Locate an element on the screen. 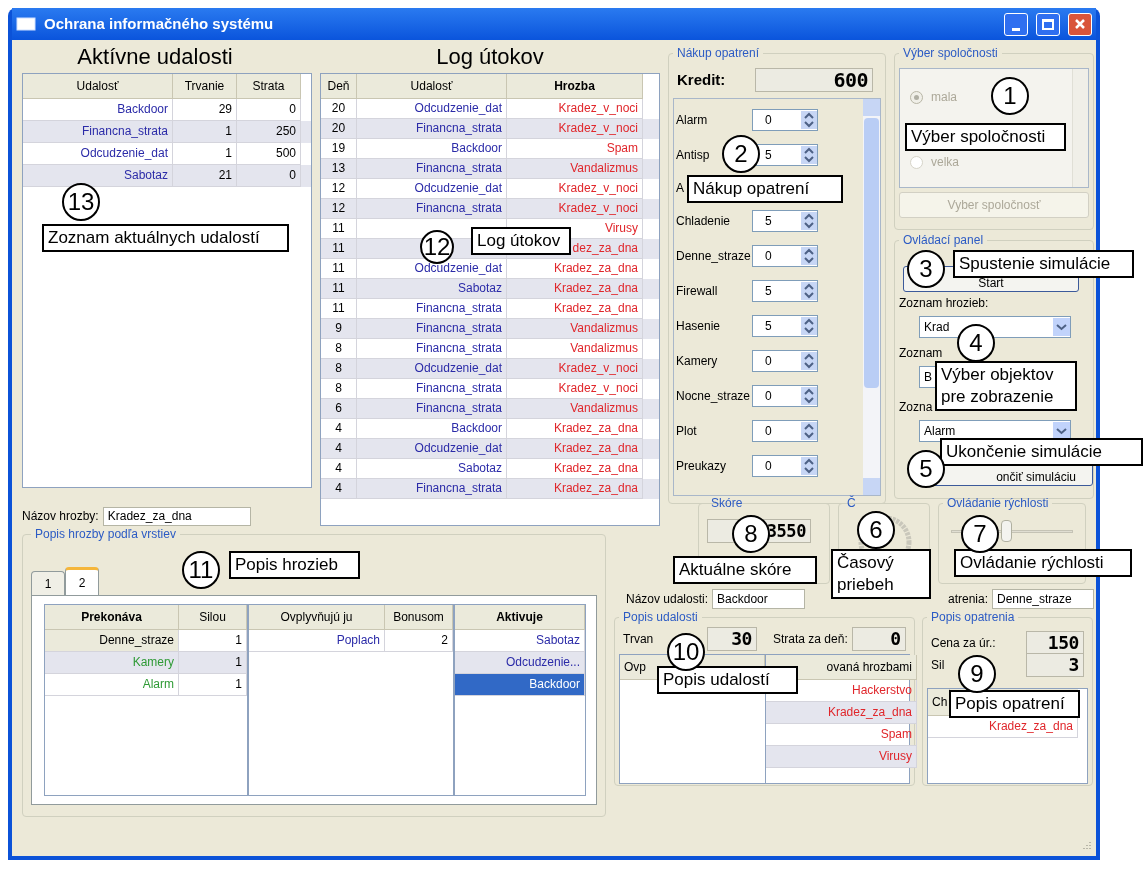 The width and height of the screenshot is (1143, 873). table-cell: Alarm is located at coordinates (112, 685).